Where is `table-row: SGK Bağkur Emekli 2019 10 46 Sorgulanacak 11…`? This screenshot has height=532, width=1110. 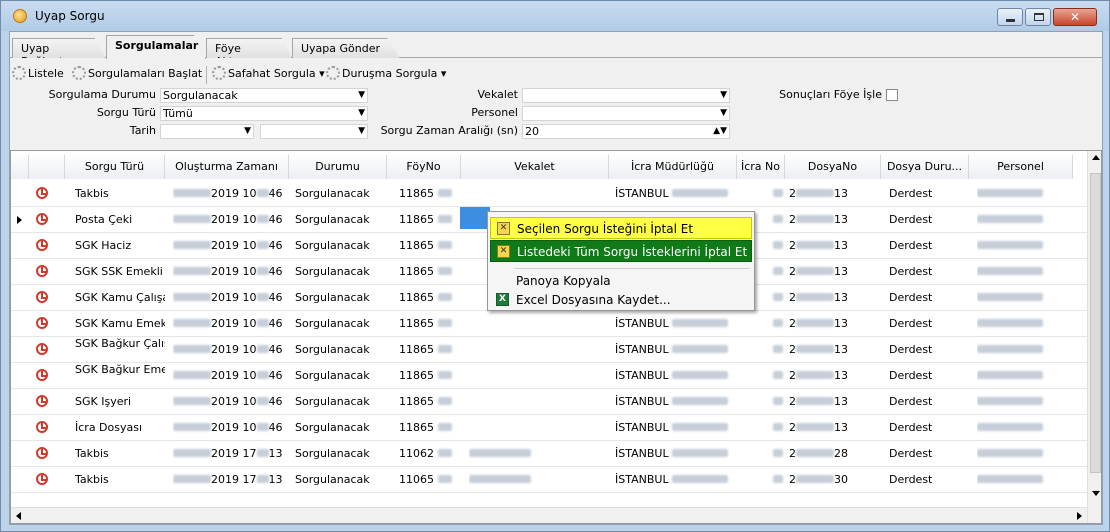 table-row: SGK Bağkur Emekli 2019 10 46 Sorgulanacak 11… is located at coordinates (549, 376).